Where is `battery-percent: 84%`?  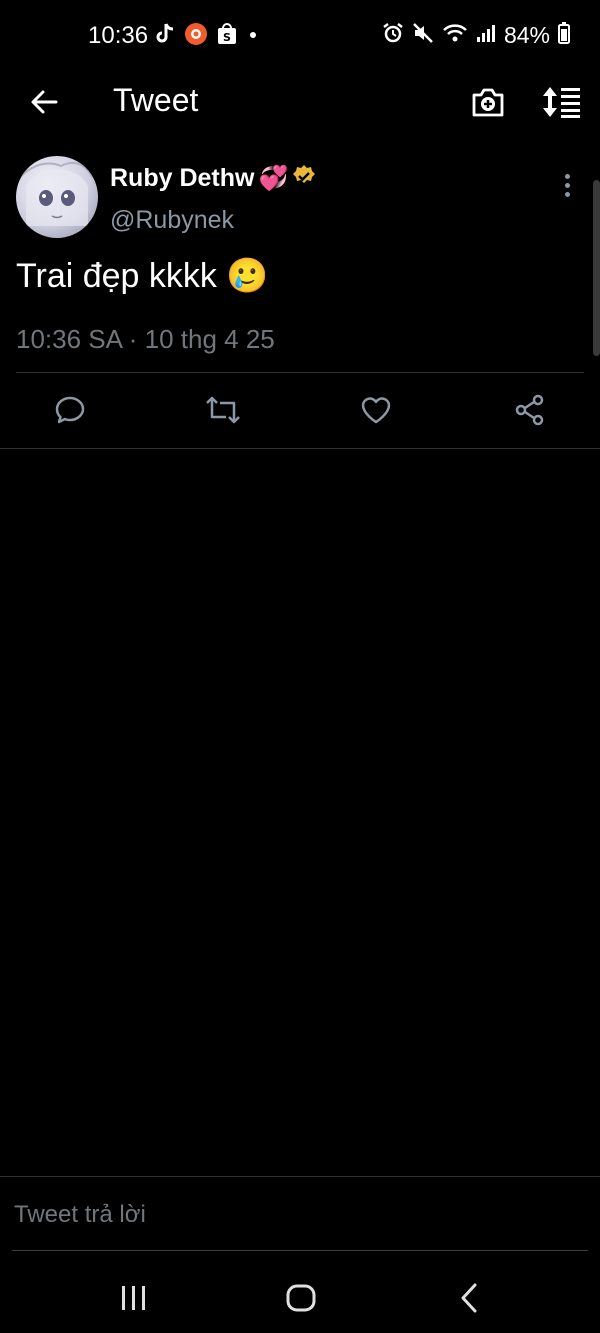
battery-percent: 84% is located at coordinates (526, 35).